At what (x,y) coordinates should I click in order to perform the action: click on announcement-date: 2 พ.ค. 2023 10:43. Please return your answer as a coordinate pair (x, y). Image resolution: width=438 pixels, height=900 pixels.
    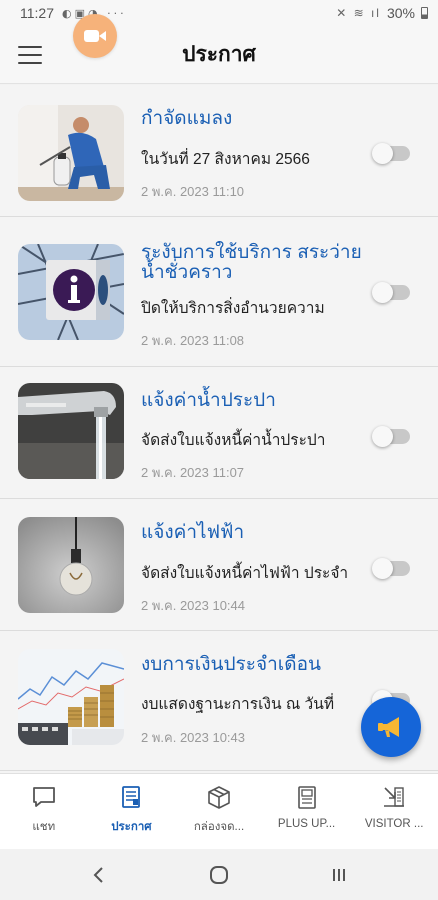
    Looking at the image, I should click on (193, 737).